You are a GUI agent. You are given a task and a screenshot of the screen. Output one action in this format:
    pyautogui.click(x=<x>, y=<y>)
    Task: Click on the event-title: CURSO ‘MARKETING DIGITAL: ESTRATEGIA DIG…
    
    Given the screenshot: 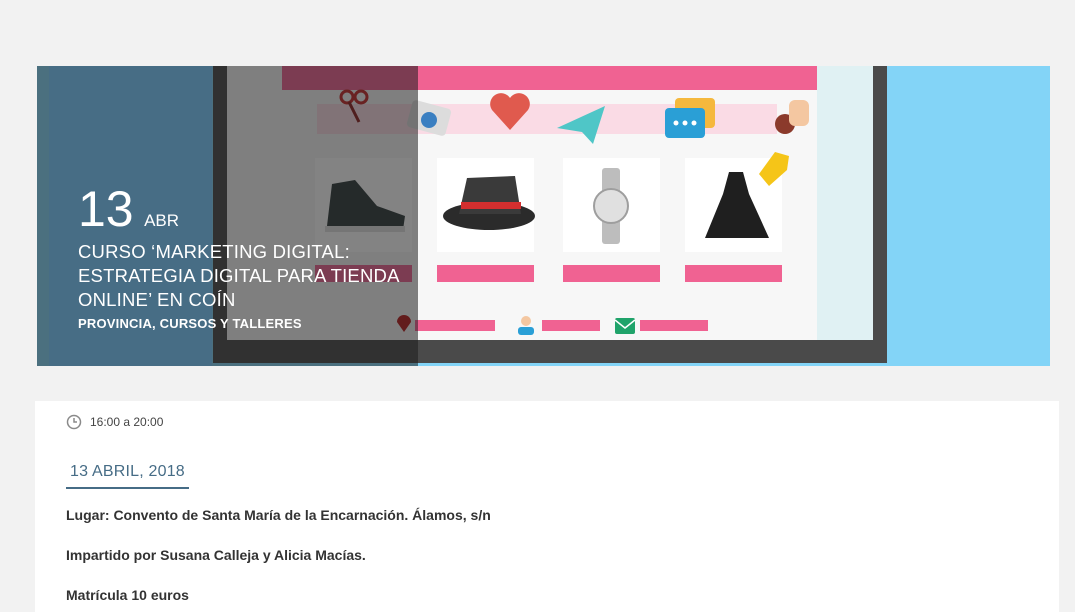 What is the action you would take?
    pyautogui.click(x=248, y=276)
    